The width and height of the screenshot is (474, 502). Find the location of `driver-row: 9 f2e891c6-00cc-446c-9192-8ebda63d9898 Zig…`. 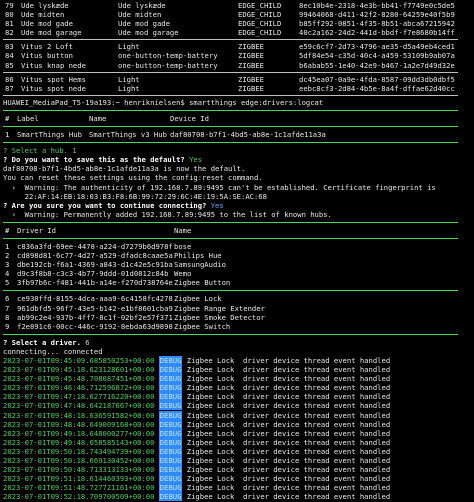

driver-row: 9 f2e891c6-00cc-446c-9192-8ebda63d9898 Zig… is located at coordinates (238, 326).